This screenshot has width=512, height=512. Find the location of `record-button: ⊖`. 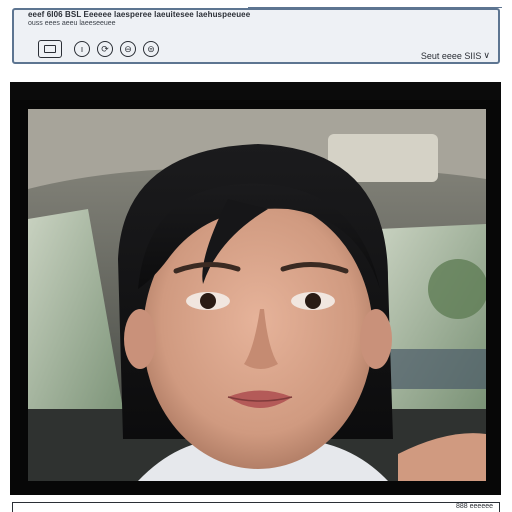

record-button: ⊖ is located at coordinates (128, 49).